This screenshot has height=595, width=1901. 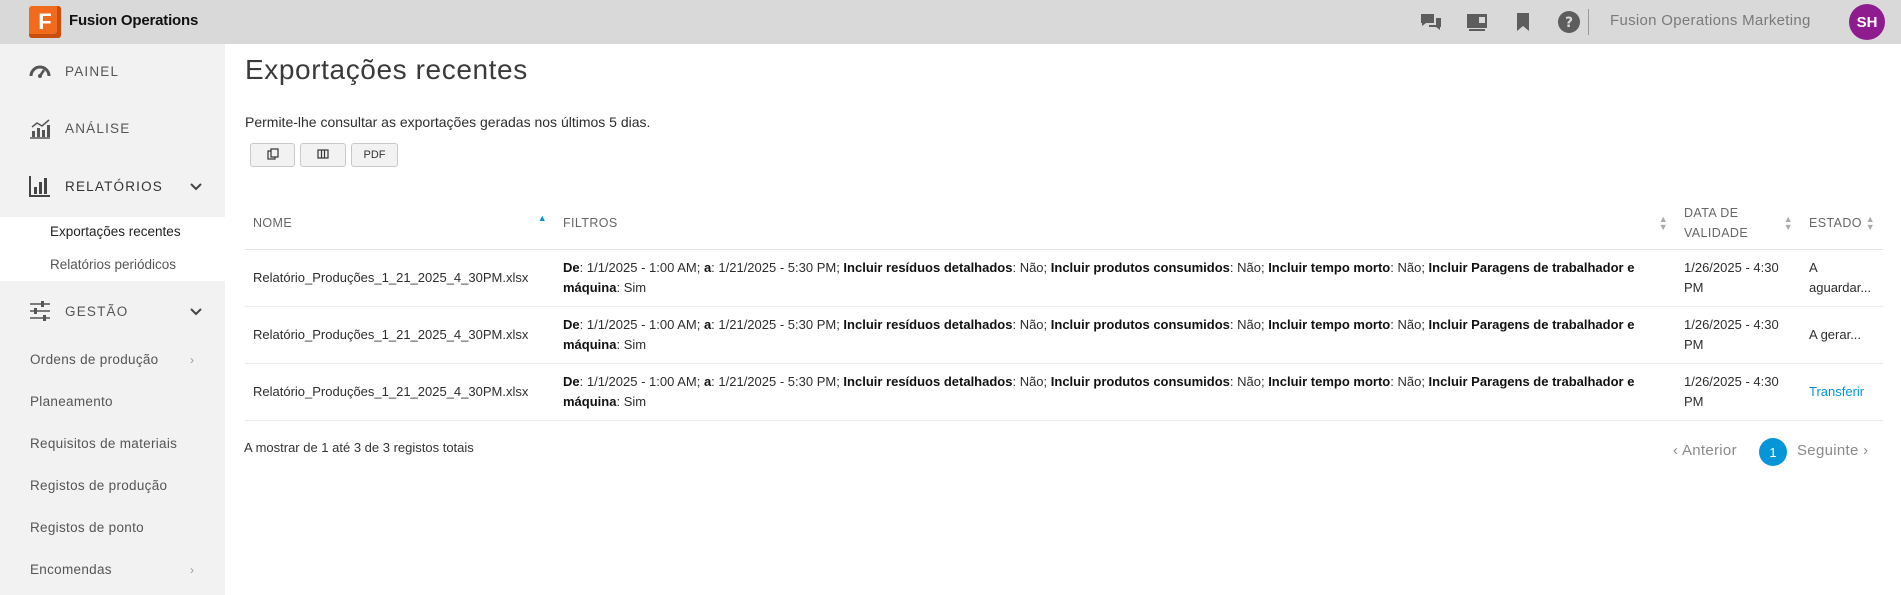 I want to click on sidebar-item-gestao: GESTÃO, so click(x=112, y=311).